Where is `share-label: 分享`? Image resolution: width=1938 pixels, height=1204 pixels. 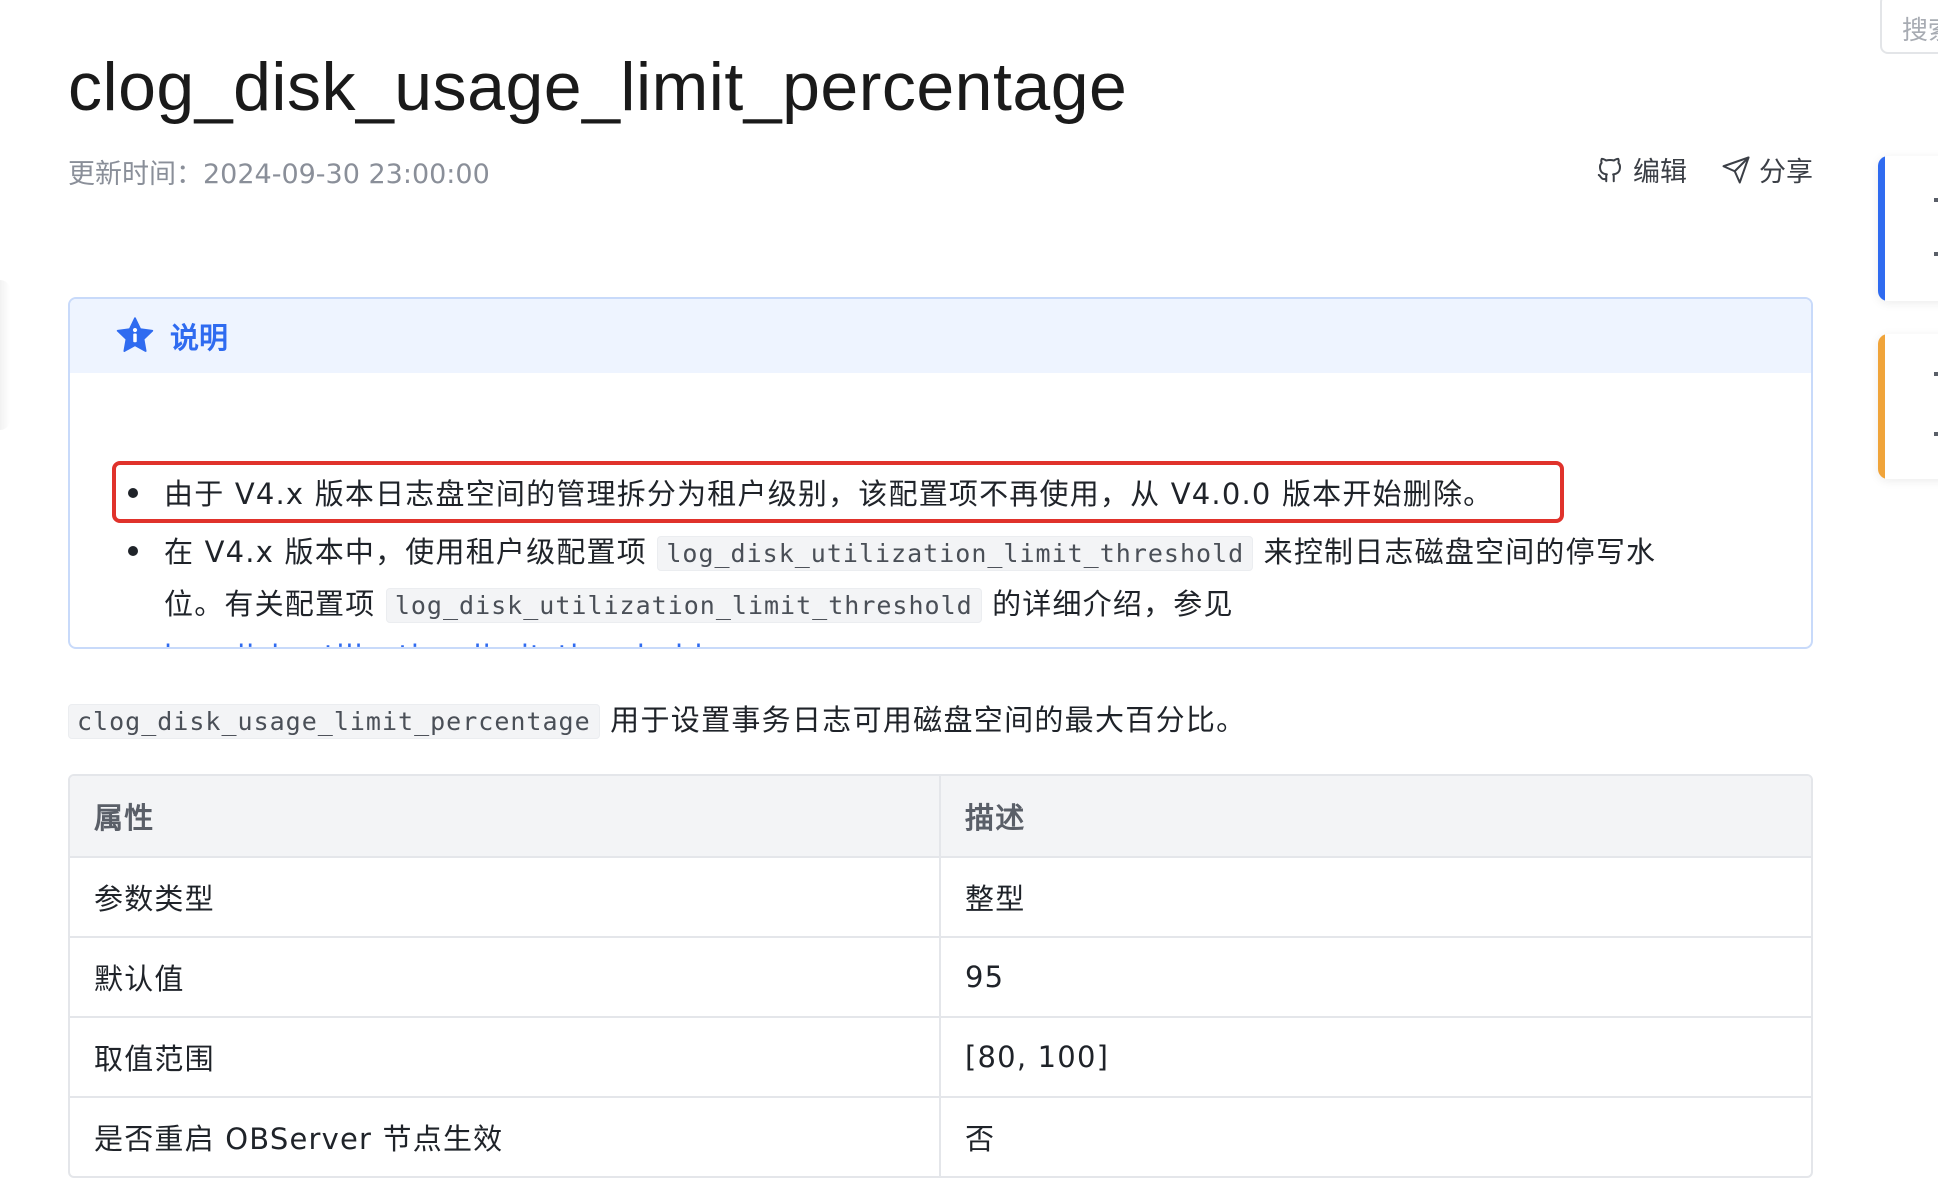
share-label: 分享 is located at coordinates (1786, 172).